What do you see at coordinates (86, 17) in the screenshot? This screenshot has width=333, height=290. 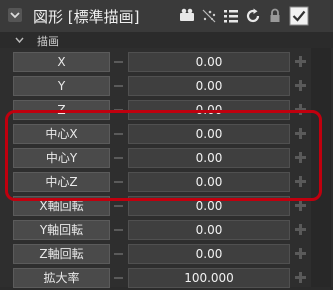 I see `panel-title: 図形 [標準描画]` at bounding box center [86, 17].